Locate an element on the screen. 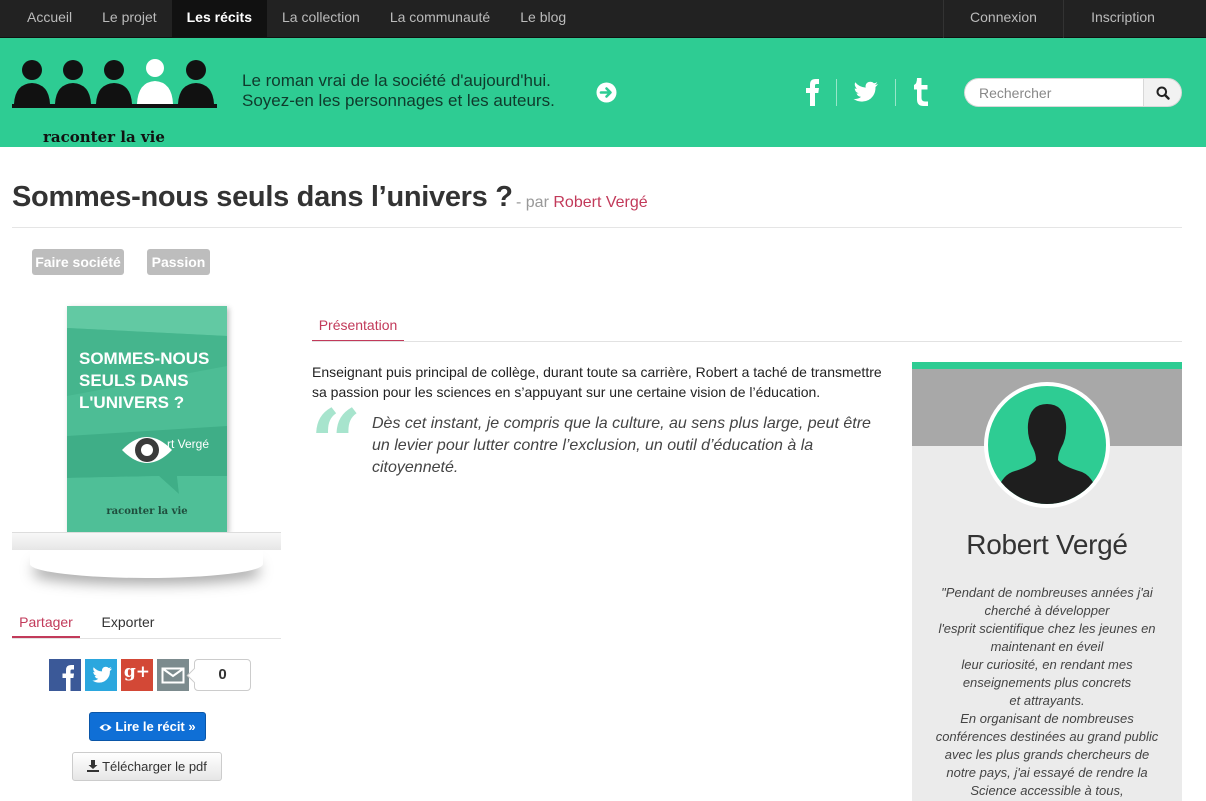 The width and height of the screenshot is (1206, 801). presentation-divider is located at coordinates (747, 341).